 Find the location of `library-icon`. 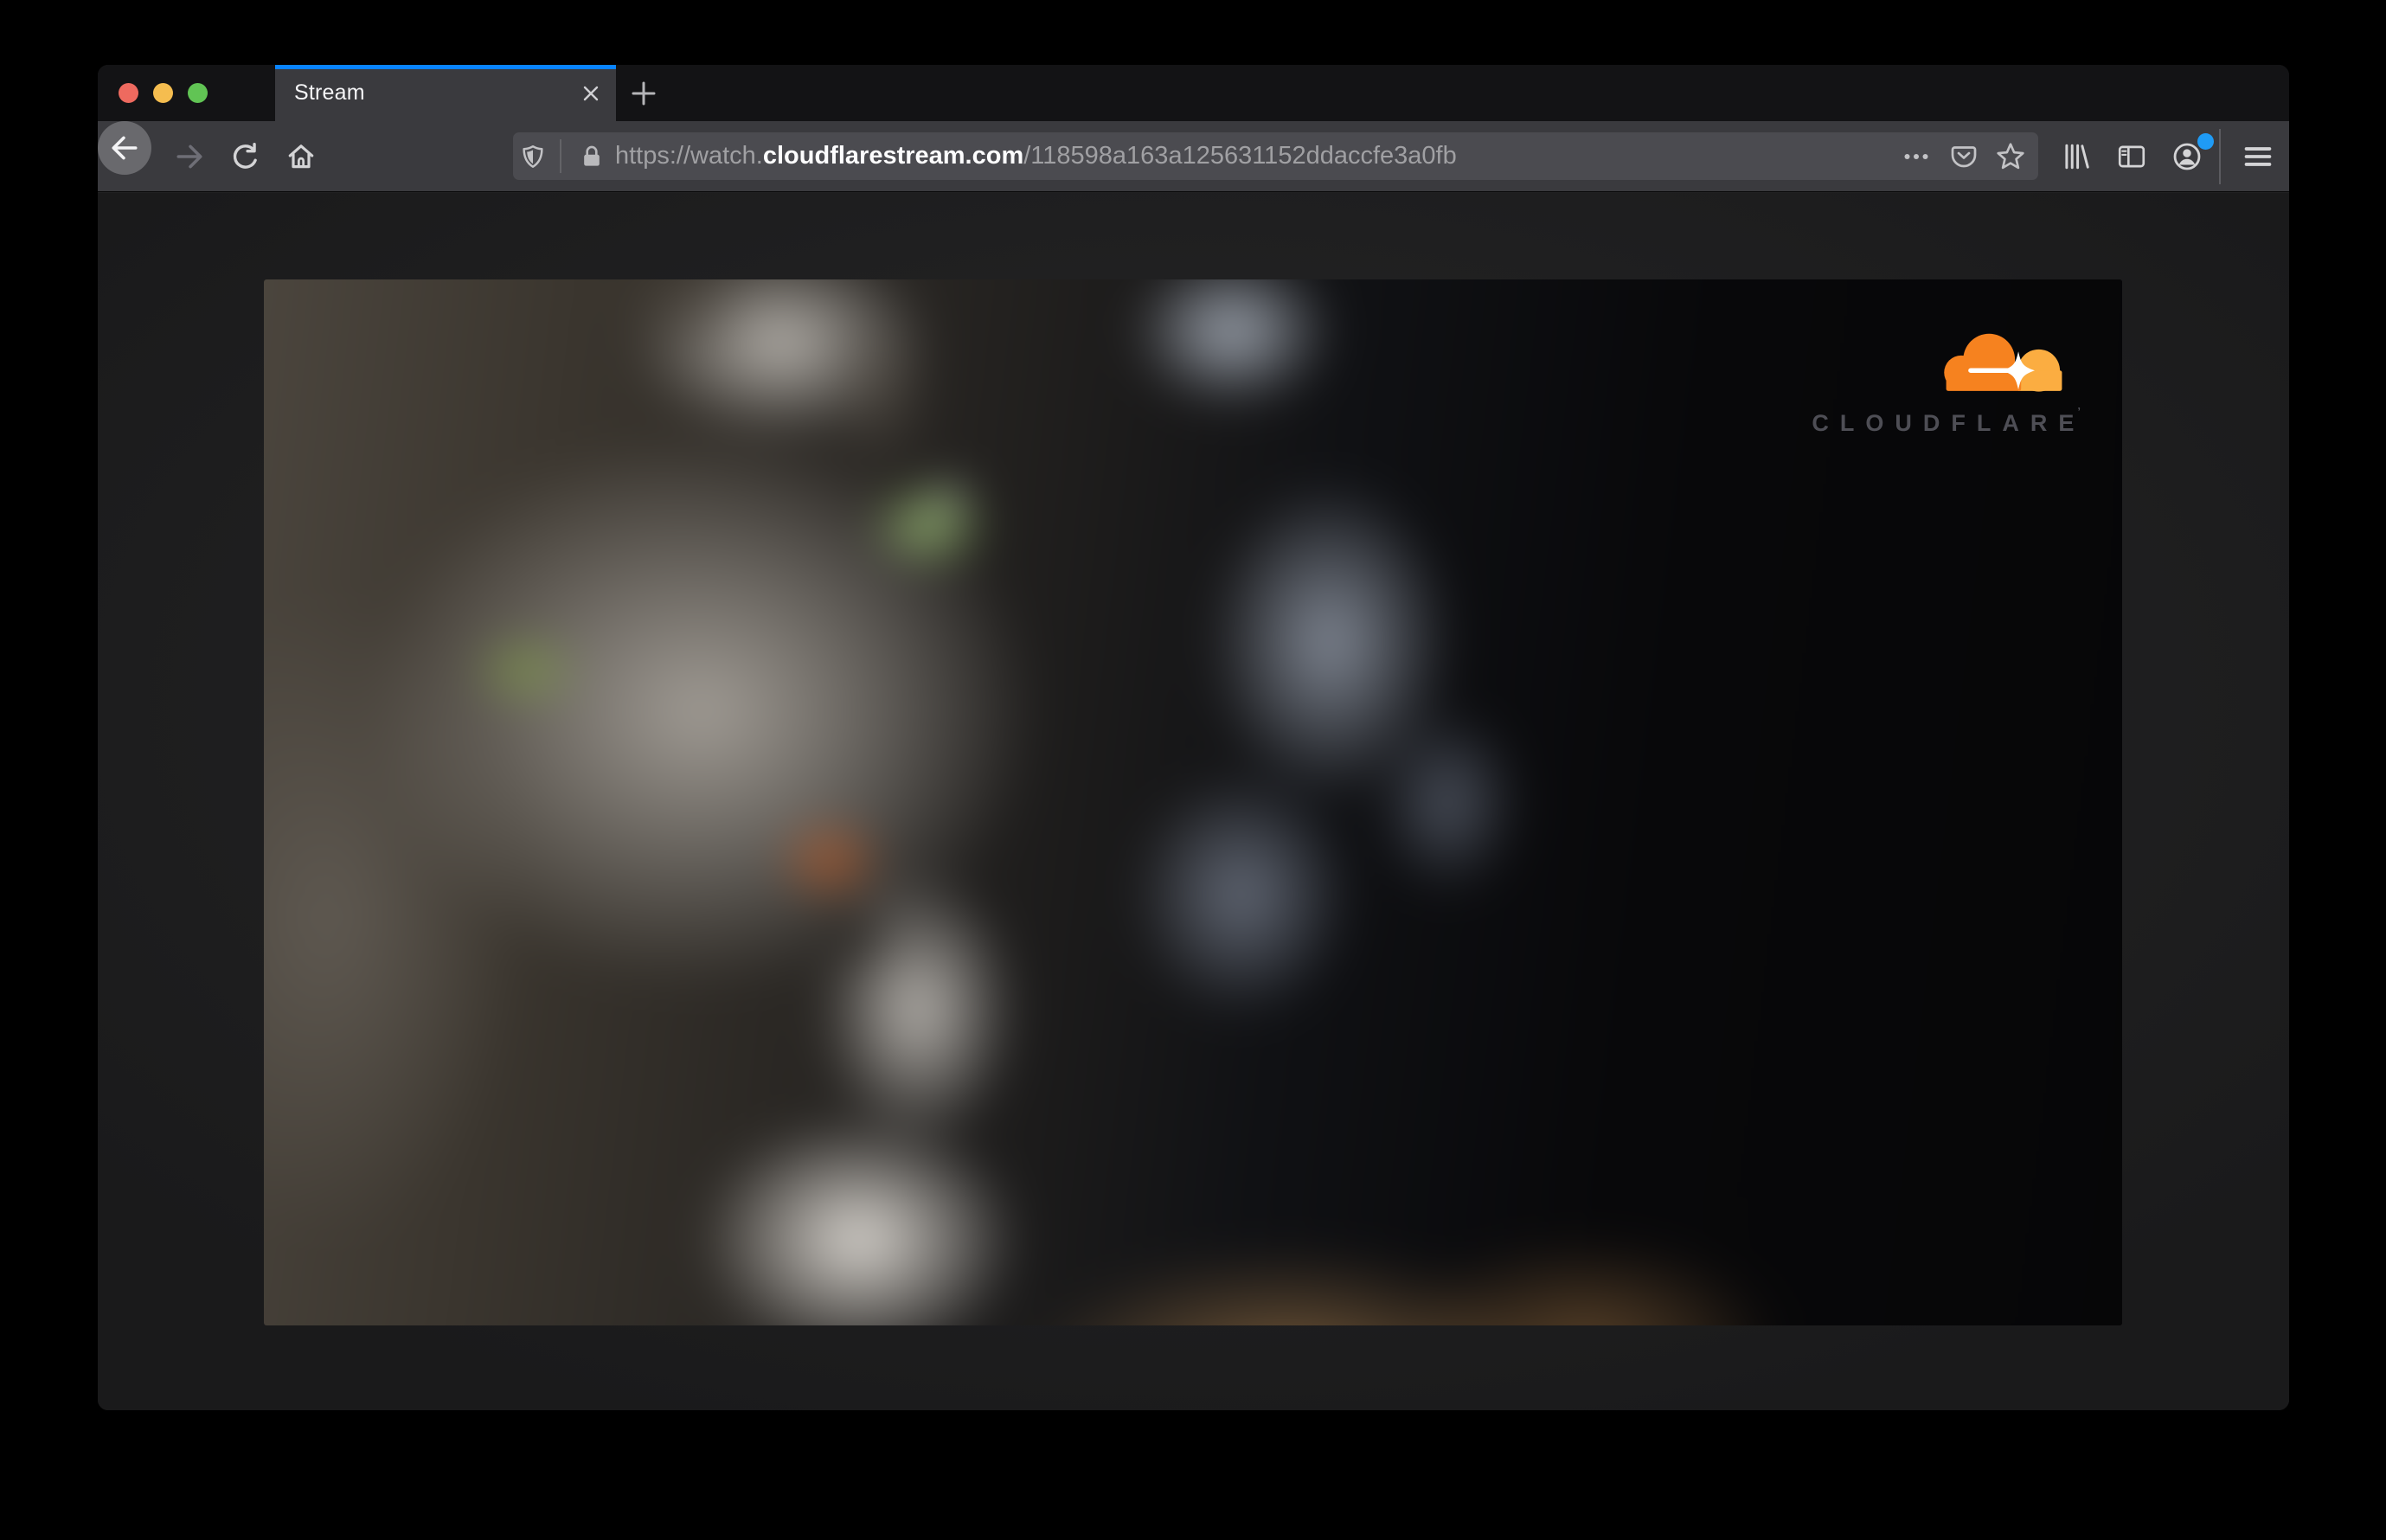

library-icon is located at coordinates (2077, 156).